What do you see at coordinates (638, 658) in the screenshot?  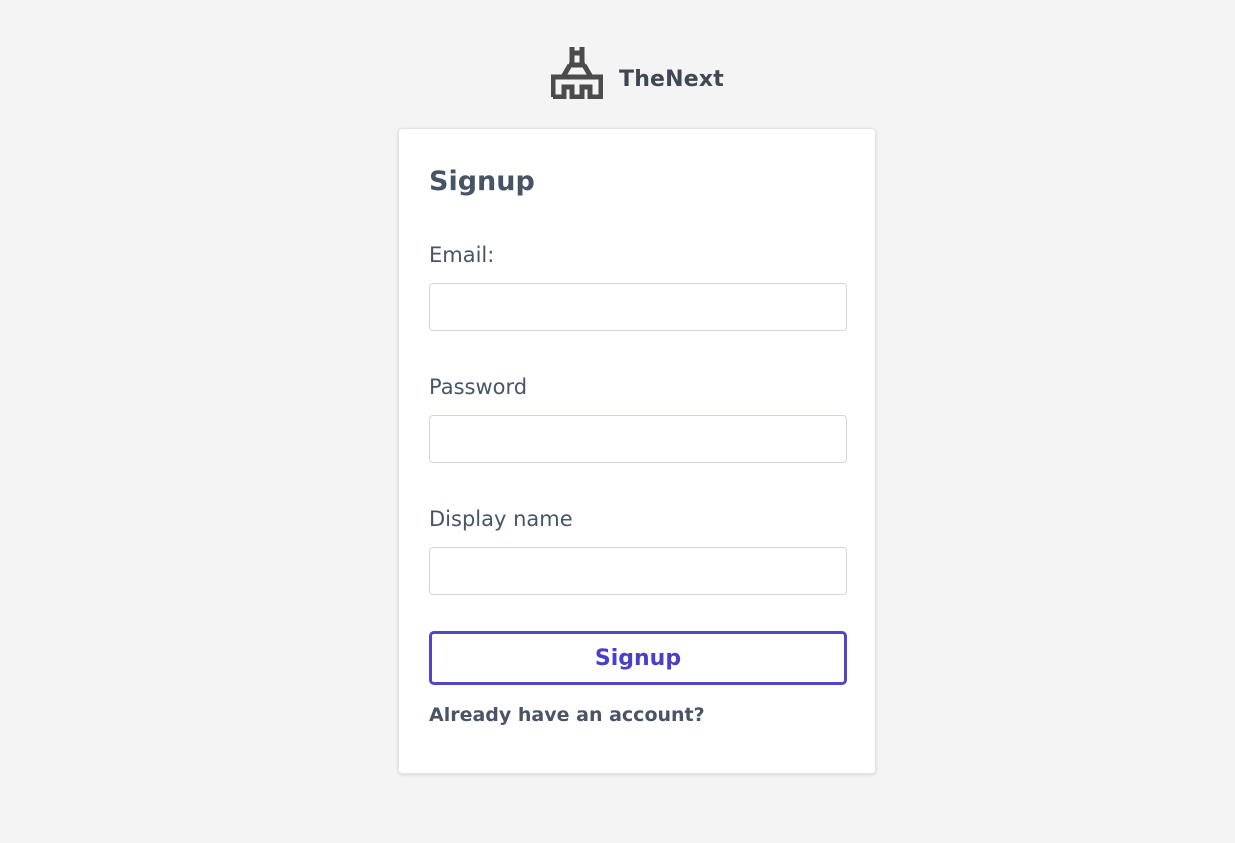 I see `signup-button: Signup` at bounding box center [638, 658].